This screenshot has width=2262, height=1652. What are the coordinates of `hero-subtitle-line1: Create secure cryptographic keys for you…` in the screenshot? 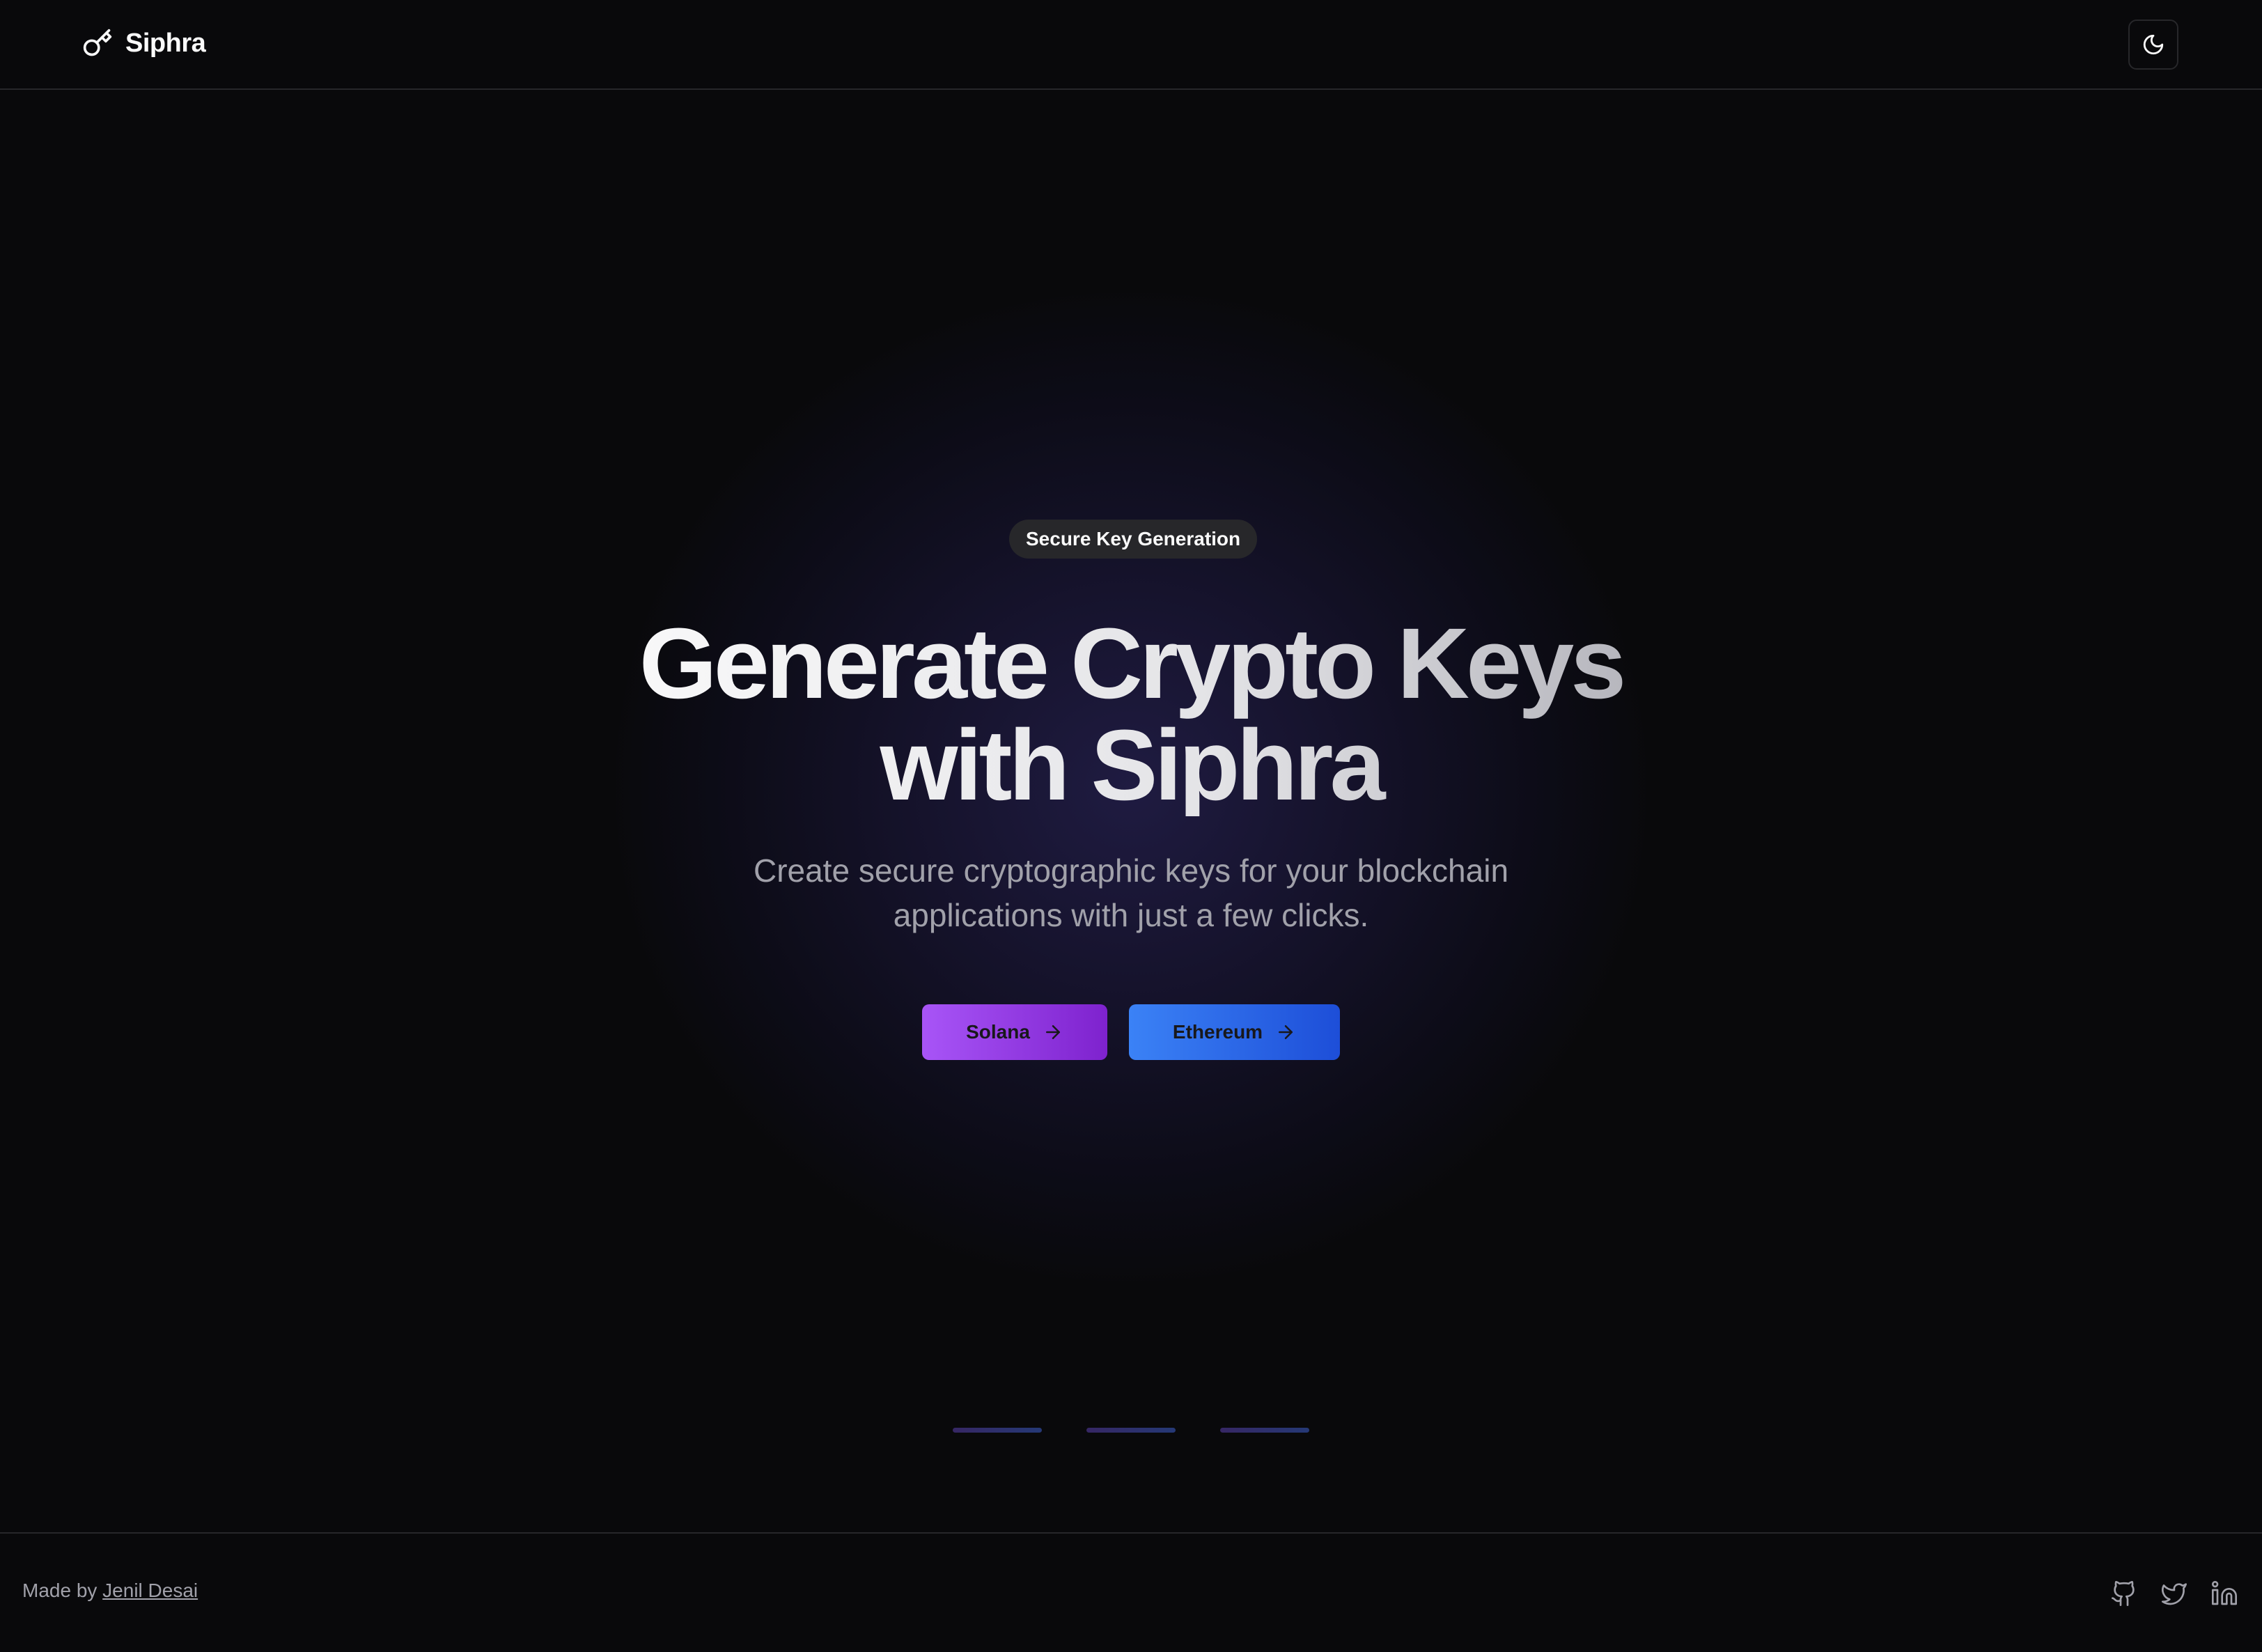 It's located at (1131, 871).